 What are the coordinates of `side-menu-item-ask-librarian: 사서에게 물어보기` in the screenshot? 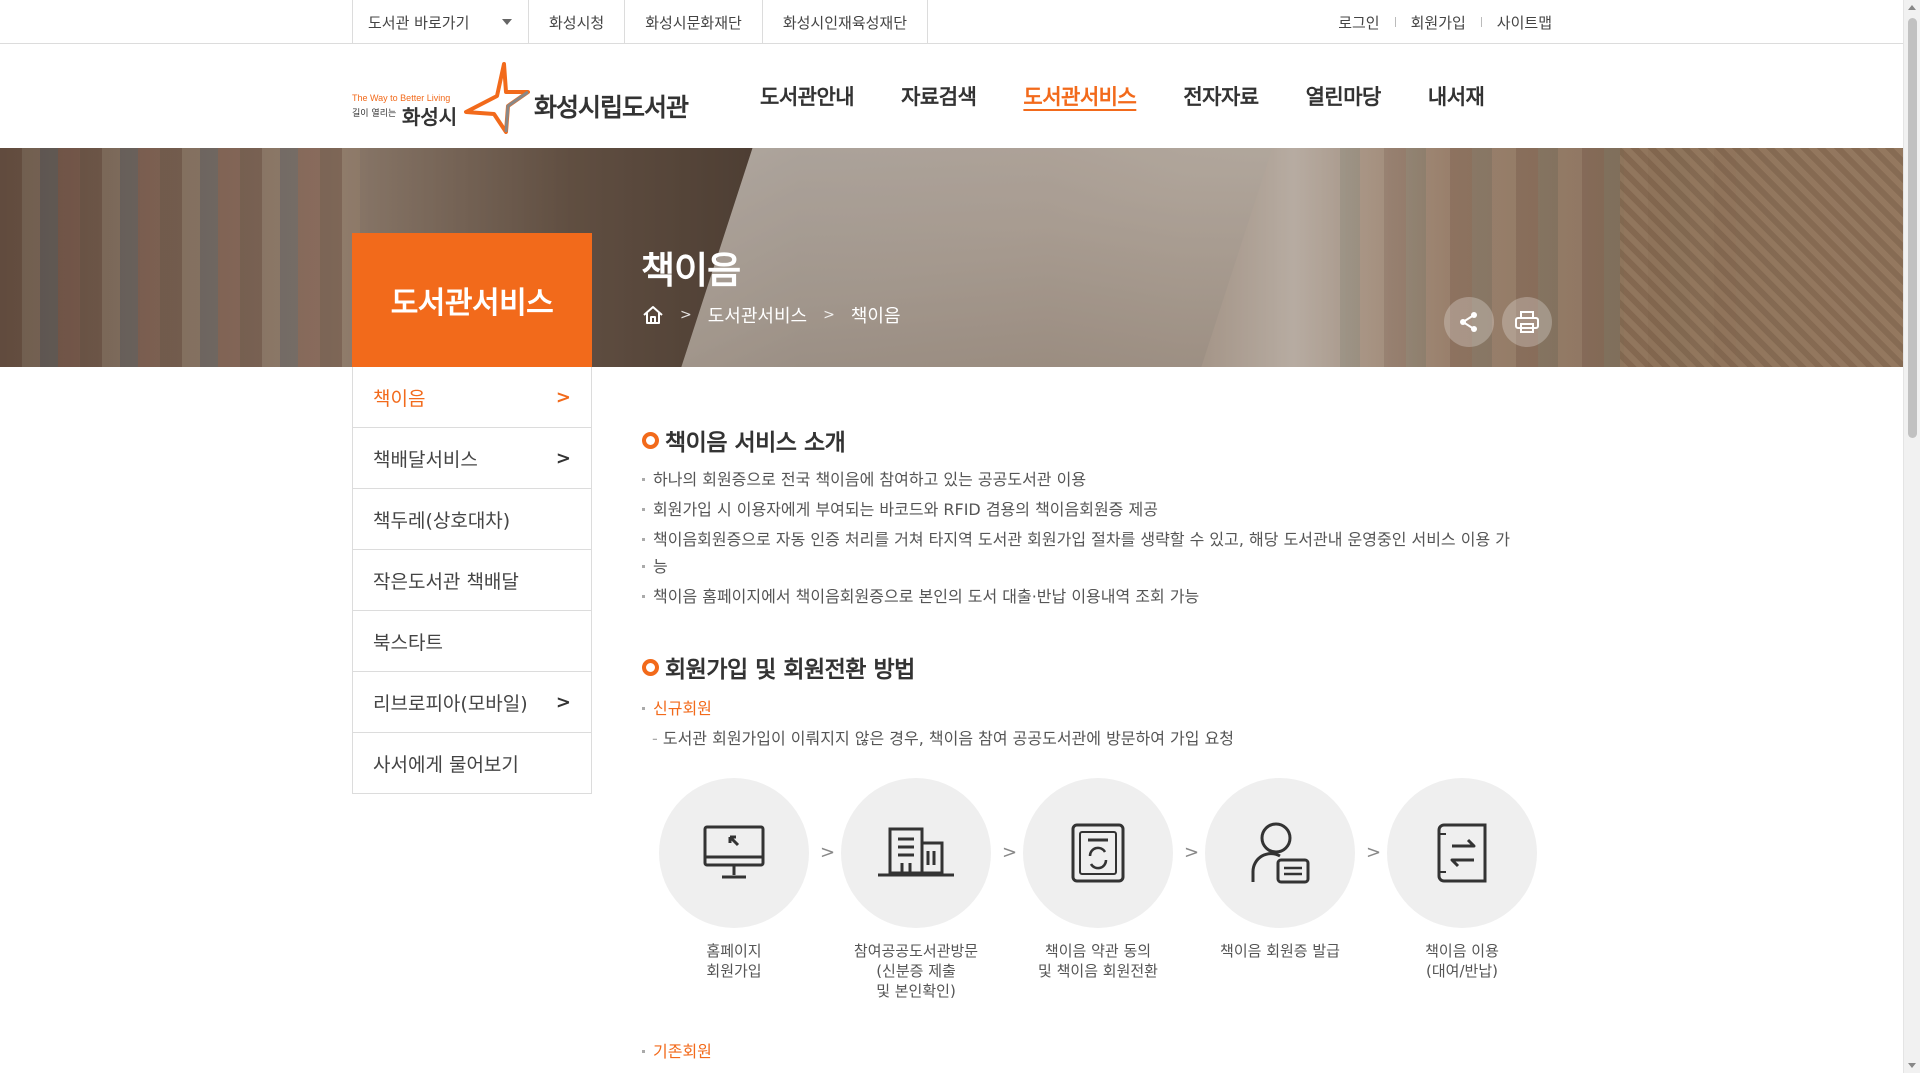 It's located at (472, 763).